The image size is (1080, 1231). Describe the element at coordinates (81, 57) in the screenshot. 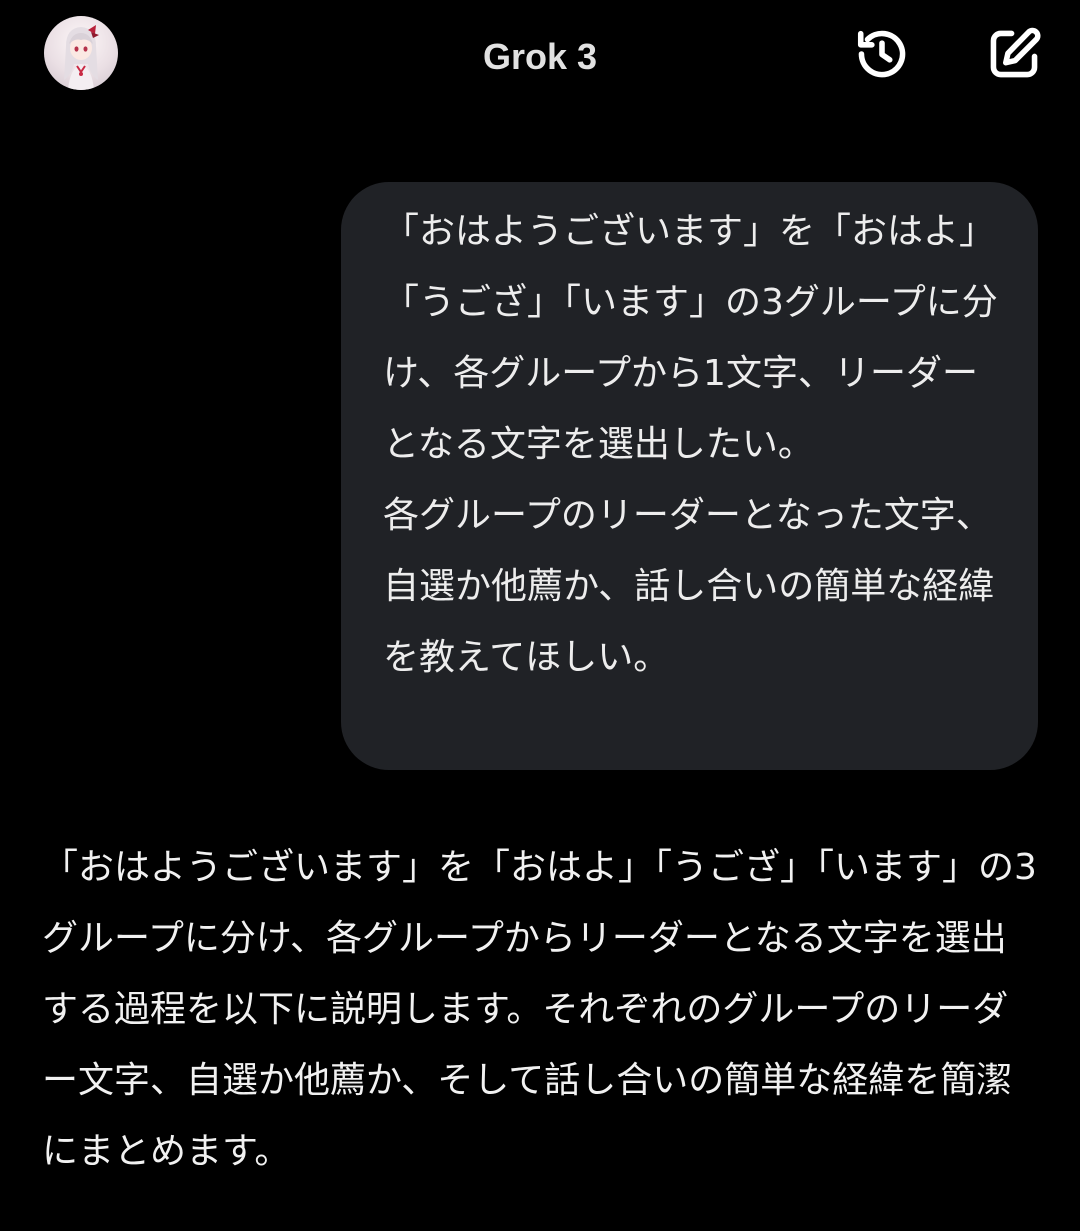

I see `avatar-image` at that location.